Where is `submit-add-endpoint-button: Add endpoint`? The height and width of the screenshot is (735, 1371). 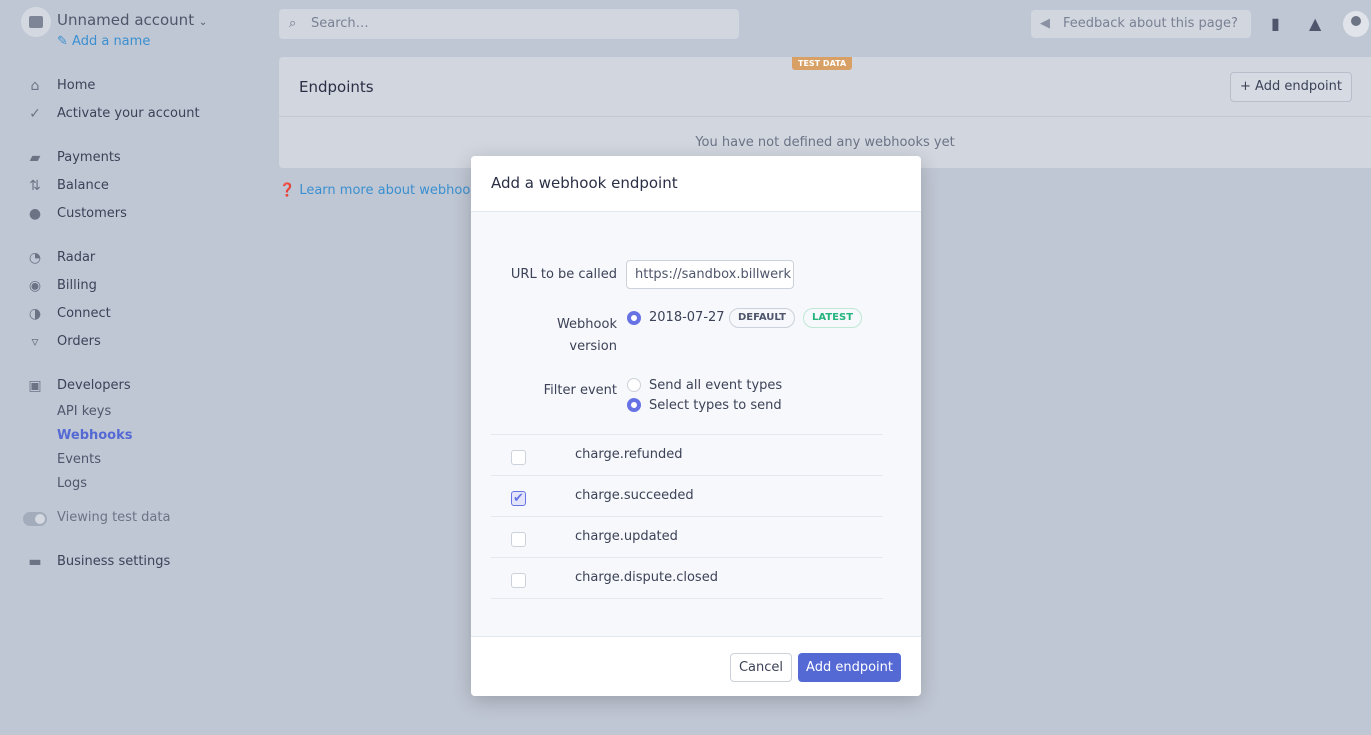
submit-add-endpoint-button: Add endpoint is located at coordinates (849, 667).